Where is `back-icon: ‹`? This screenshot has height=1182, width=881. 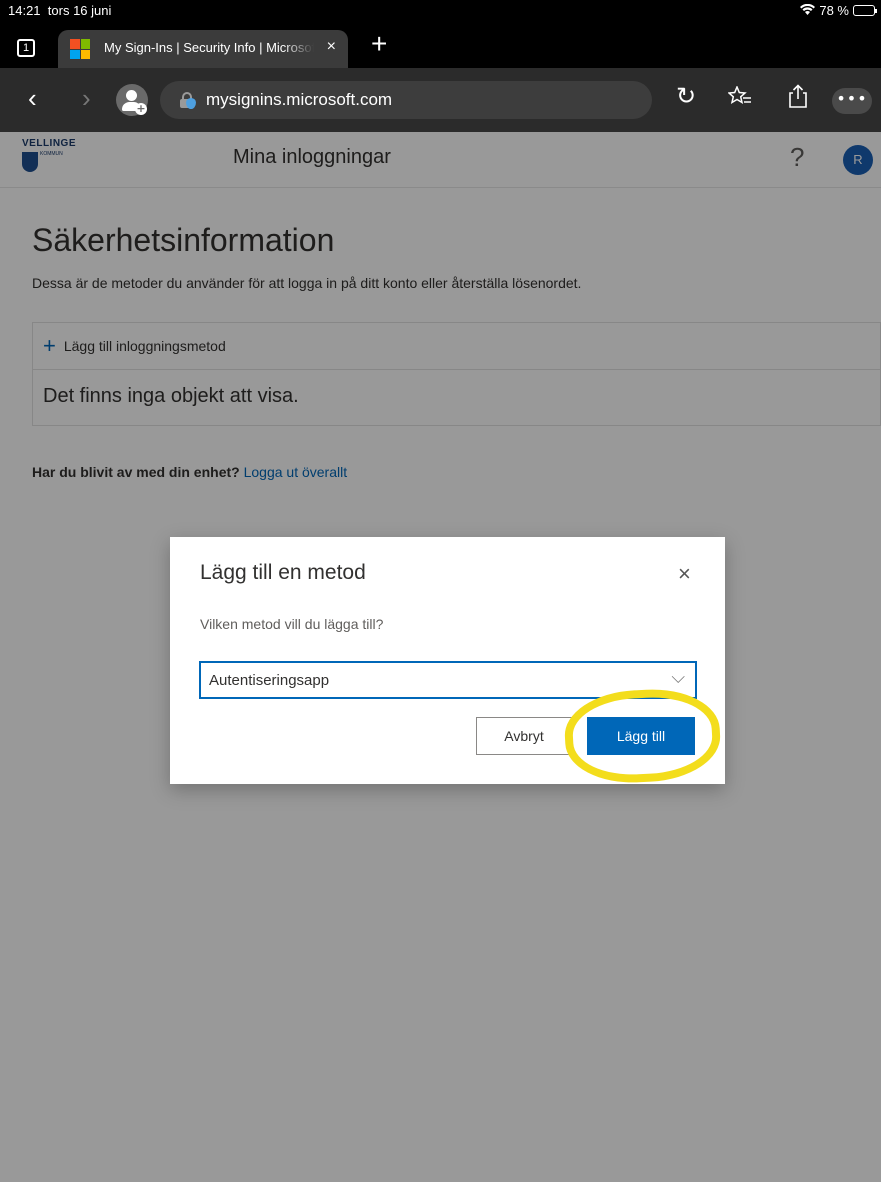
back-icon: ‹ is located at coordinates (32, 98).